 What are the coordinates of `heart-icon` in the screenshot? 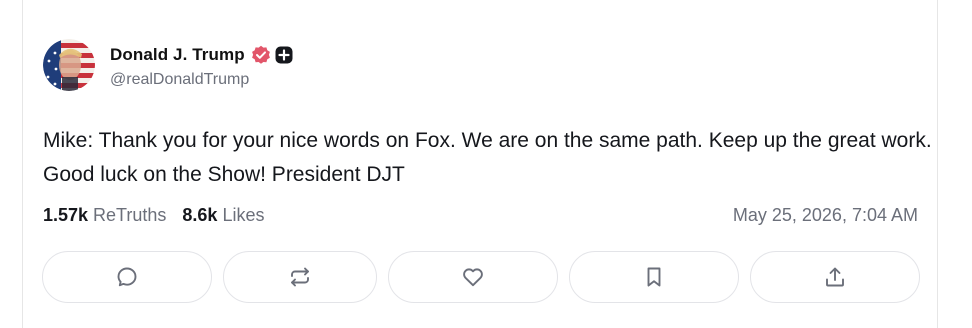 It's located at (473, 277).